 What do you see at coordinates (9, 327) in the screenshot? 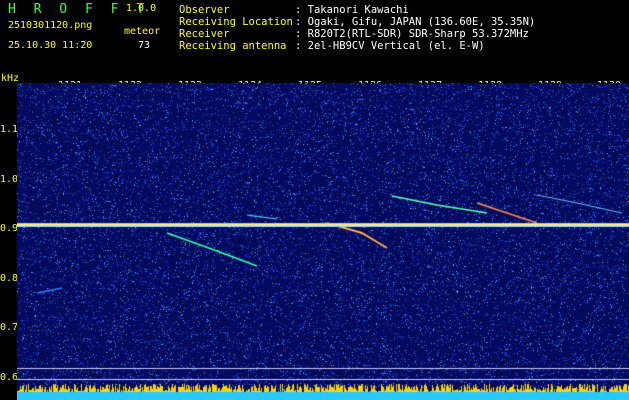
I see `y-tick-0-7: 0.7` at bounding box center [9, 327].